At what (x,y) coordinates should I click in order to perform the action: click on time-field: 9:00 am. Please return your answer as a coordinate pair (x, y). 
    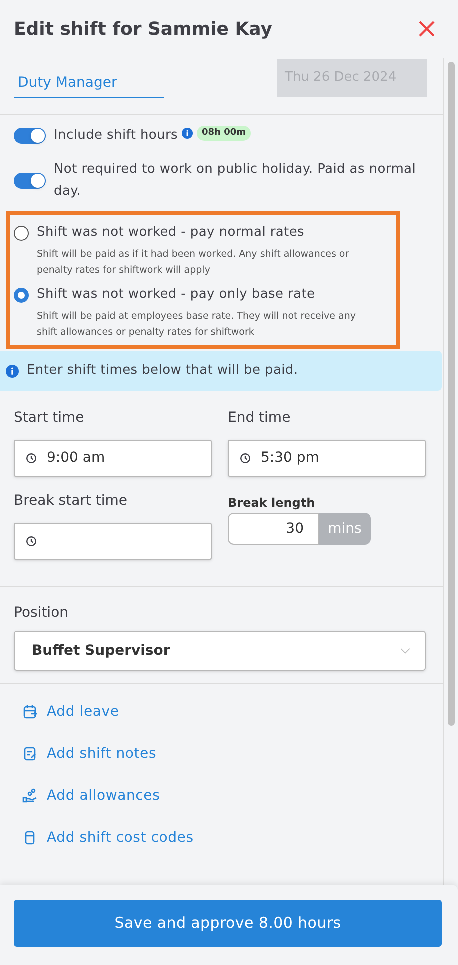
    Looking at the image, I should click on (113, 458).